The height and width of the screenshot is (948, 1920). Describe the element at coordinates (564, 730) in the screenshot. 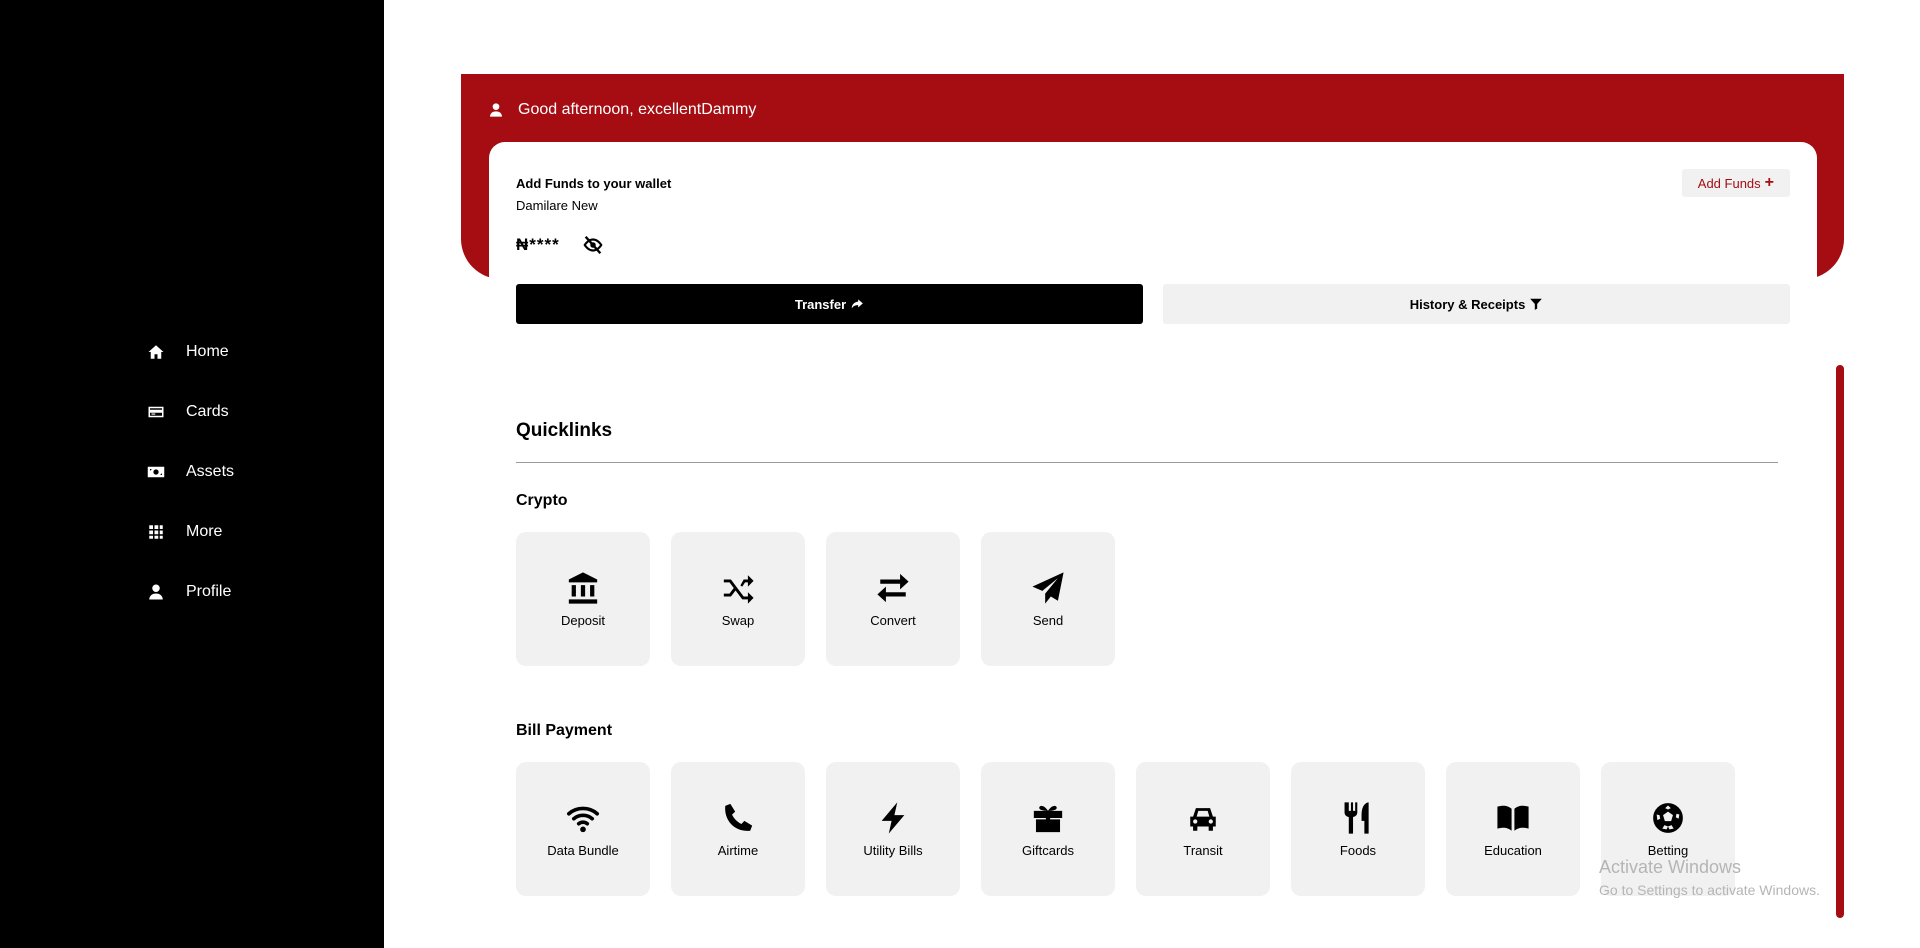

I see `bill-payment-title: Bill Payment` at that location.